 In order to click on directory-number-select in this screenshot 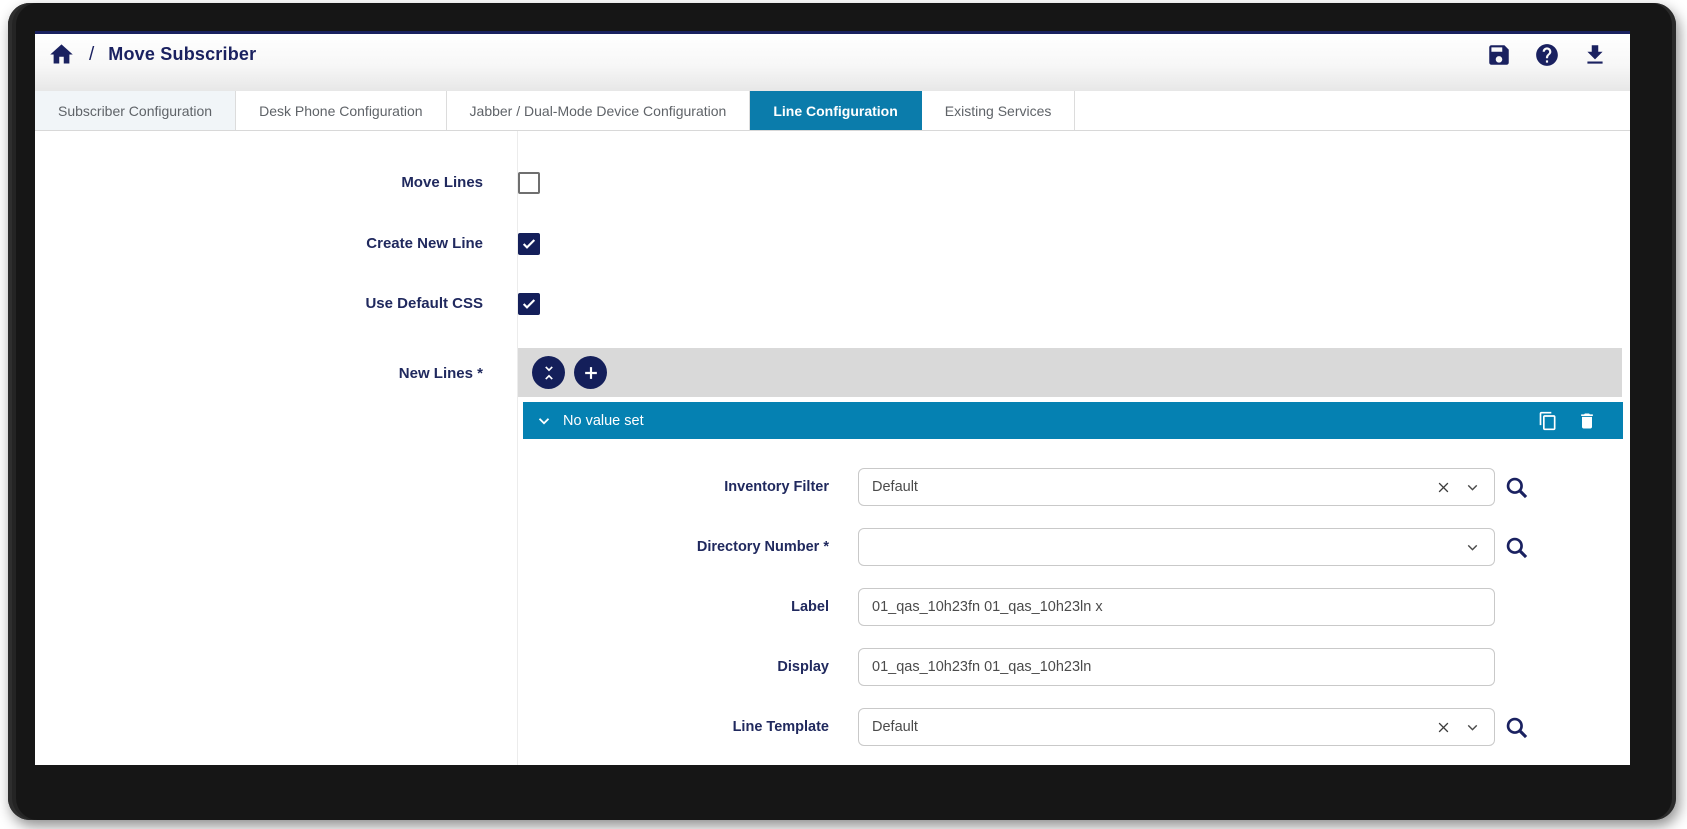, I will do `click(1176, 547)`.